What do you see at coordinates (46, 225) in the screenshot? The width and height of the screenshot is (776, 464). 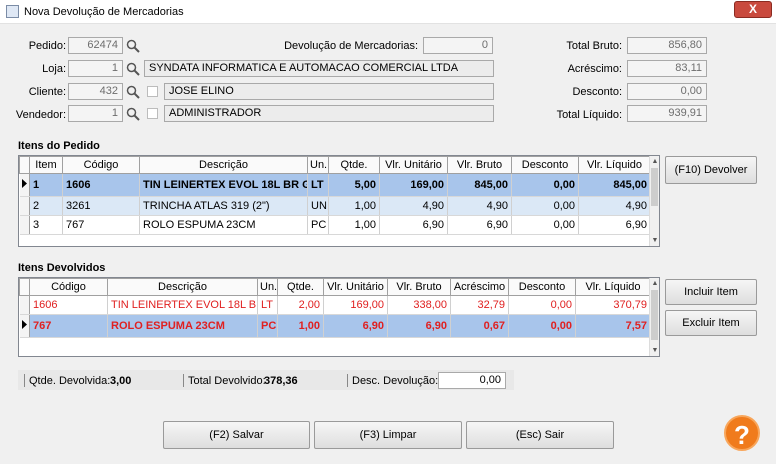 I see `table-cell: 3` at bounding box center [46, 225].